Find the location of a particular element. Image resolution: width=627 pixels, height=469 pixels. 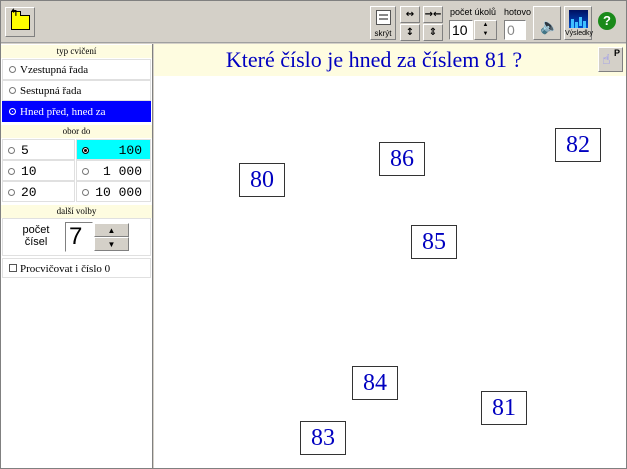

help-button: ? is located at coordinates (607, 22).